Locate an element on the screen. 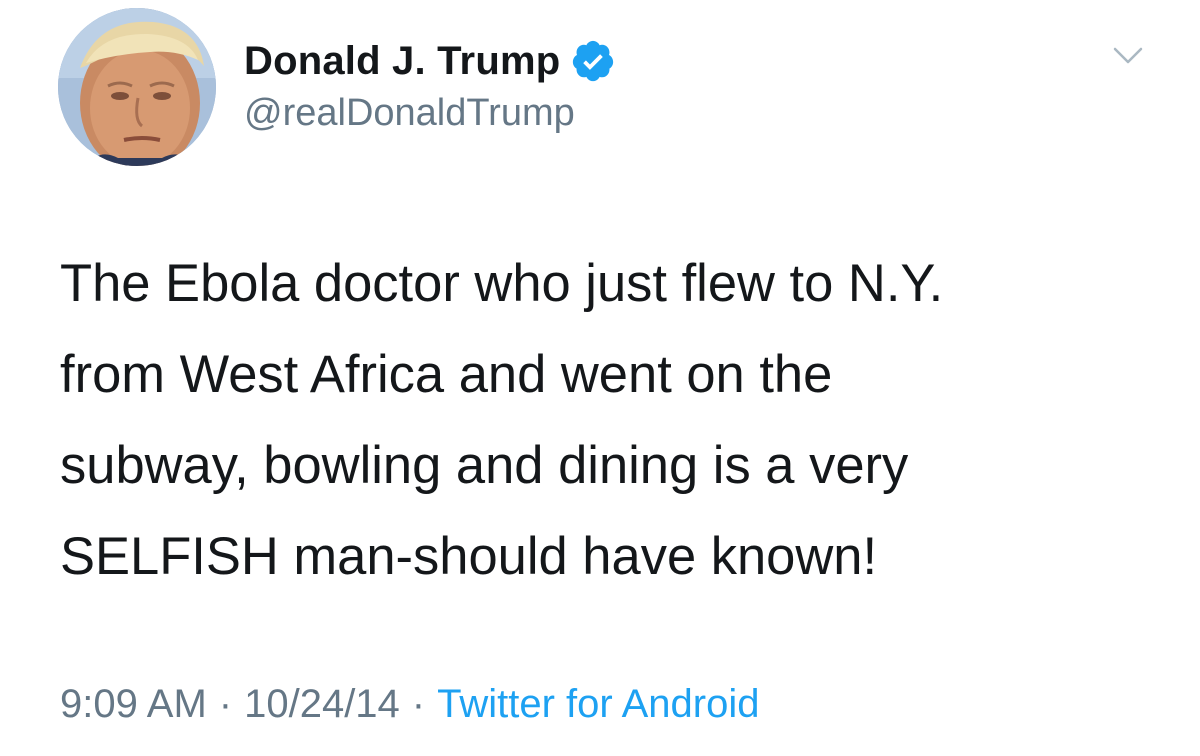 The image size is (1200, 756). avatar-photo is located at coordinates (137, 87).